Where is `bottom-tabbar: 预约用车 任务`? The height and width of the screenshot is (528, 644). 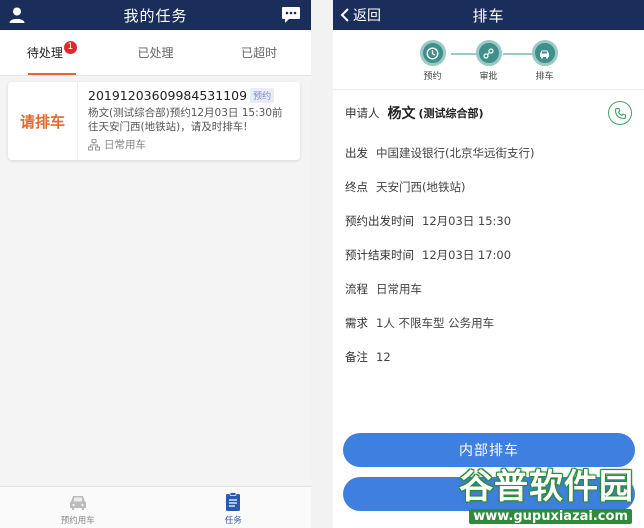
bottom-tabbar: 预约用车 任务 is located at coordinates (155, 507).